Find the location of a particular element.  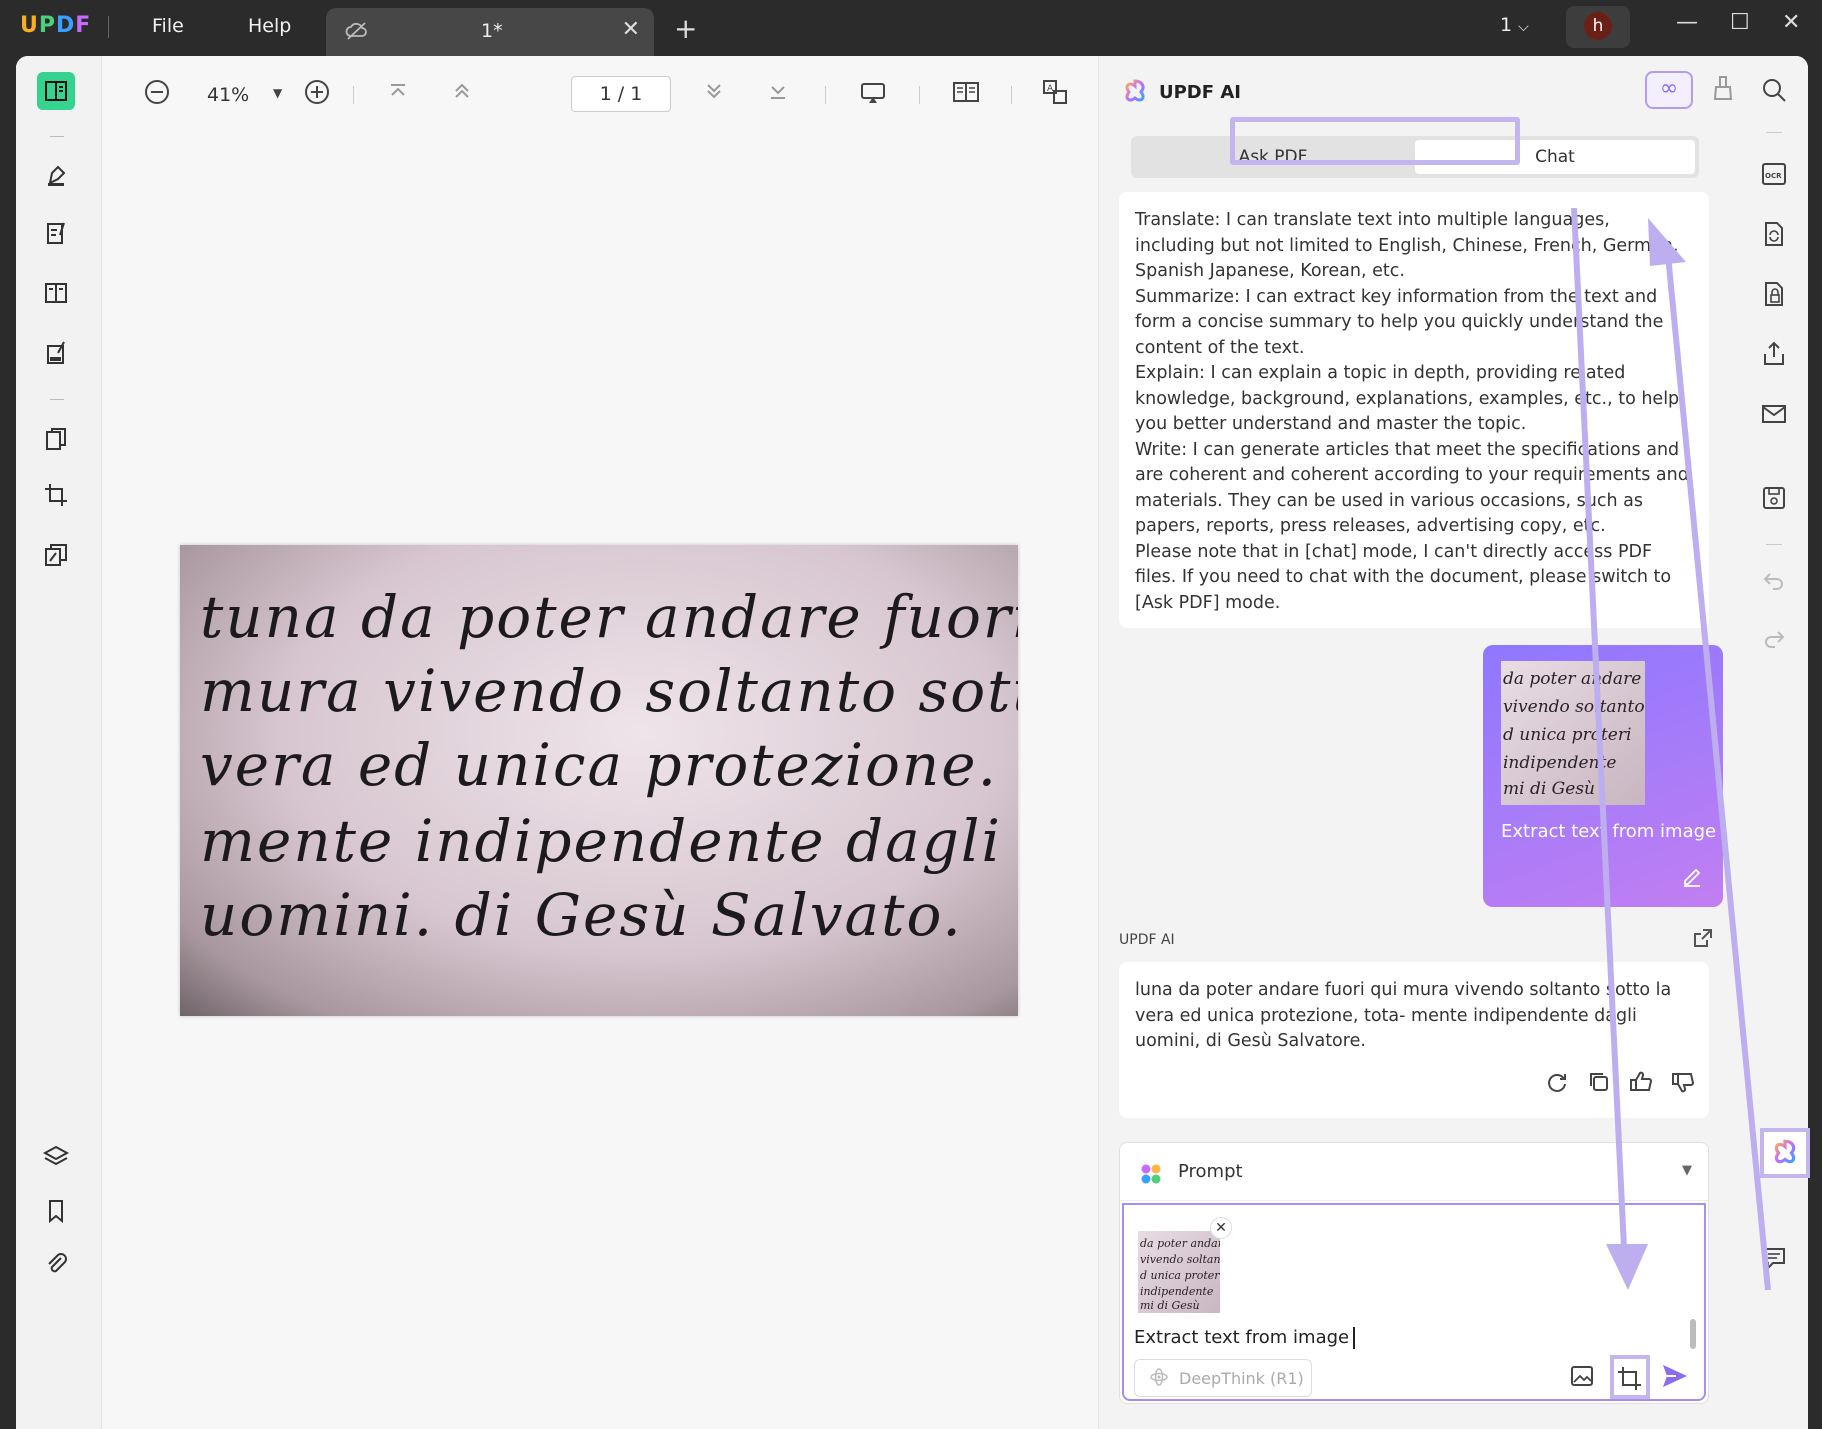

send-icon is located at coordinates (1675, 1378).